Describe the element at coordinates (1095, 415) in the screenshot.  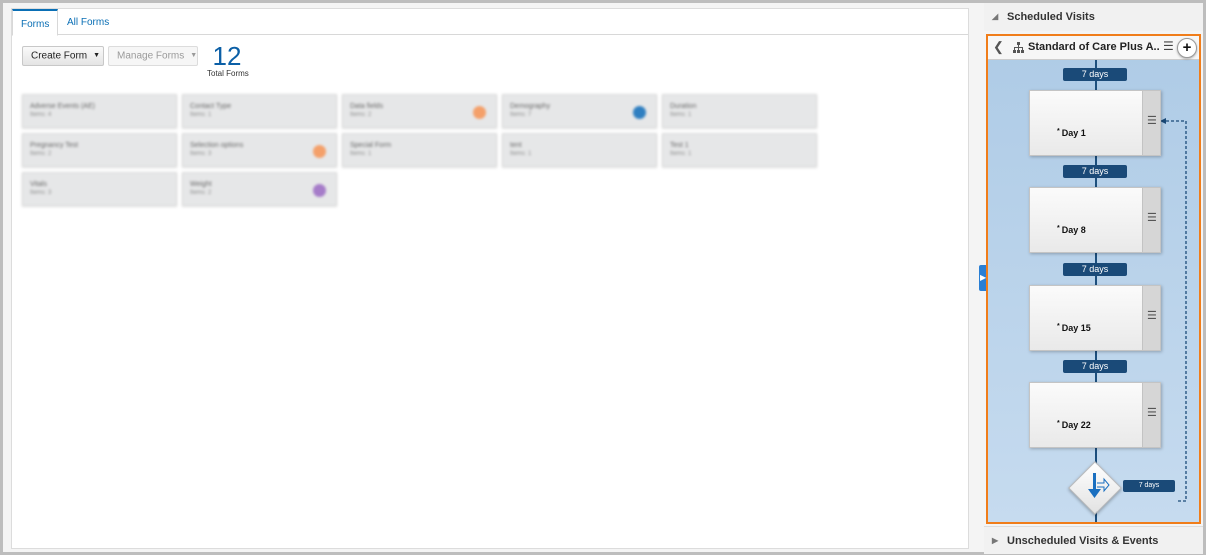
I see `visit-card-day-22: * Day 22 ☰` at that location.